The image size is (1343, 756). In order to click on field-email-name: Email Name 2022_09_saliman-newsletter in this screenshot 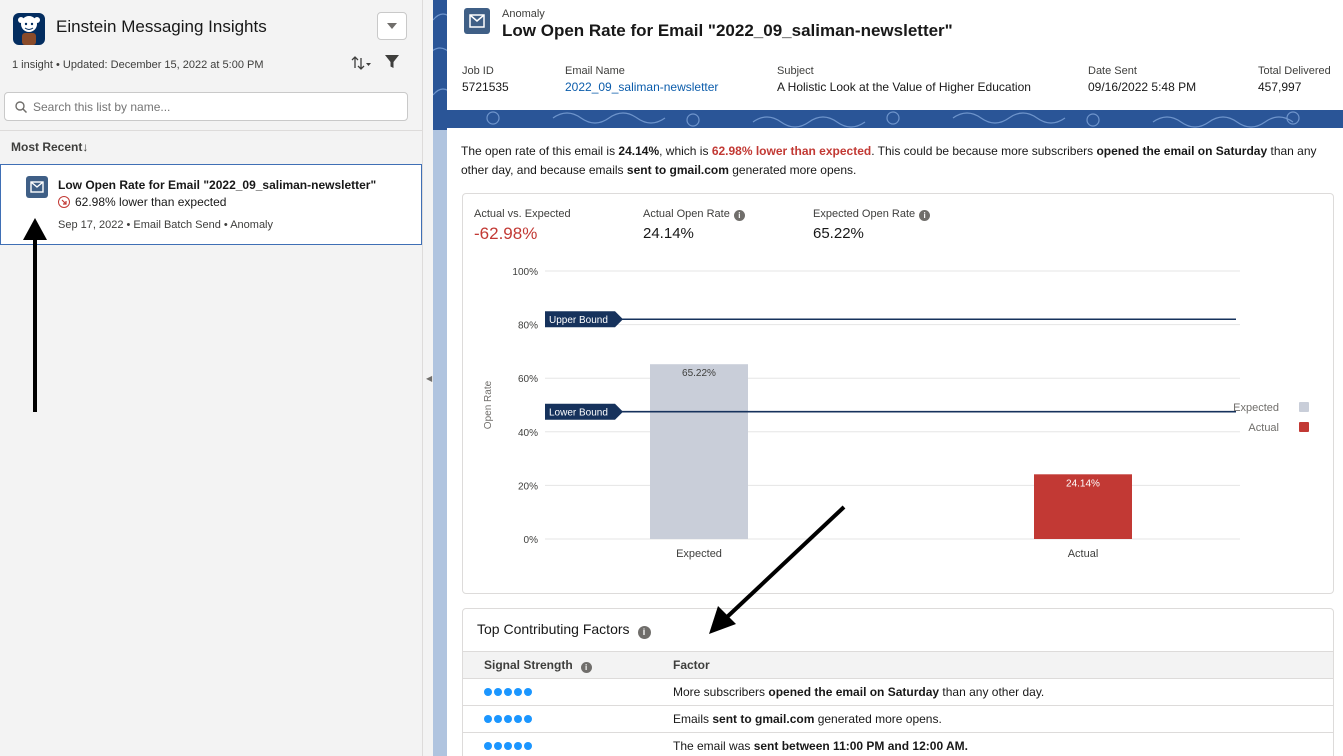, I will do `click(641, 79)`.